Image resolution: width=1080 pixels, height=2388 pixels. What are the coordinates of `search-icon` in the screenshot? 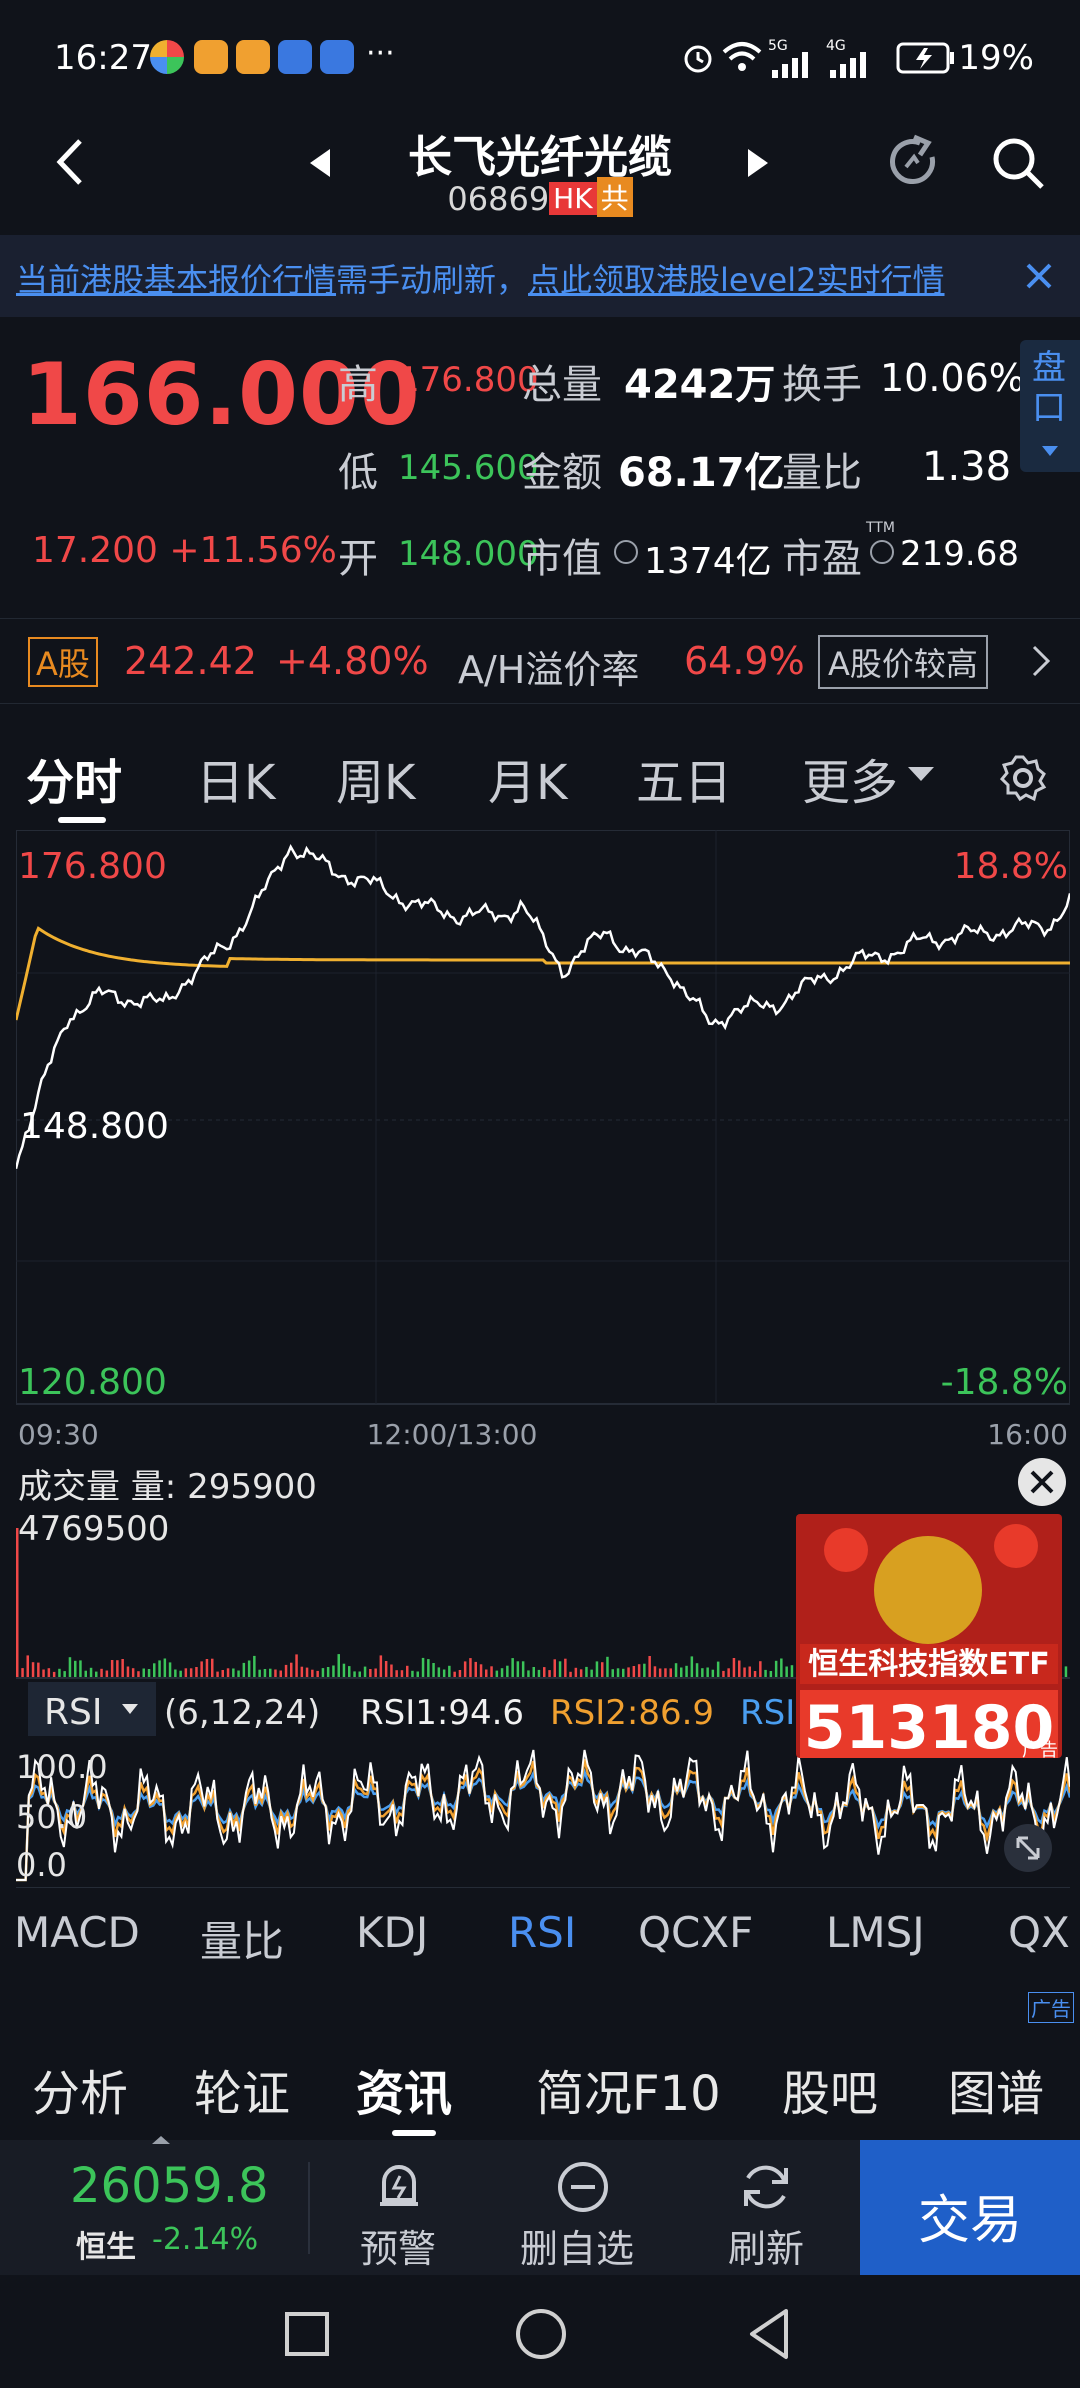 It's located at (1018, 163).